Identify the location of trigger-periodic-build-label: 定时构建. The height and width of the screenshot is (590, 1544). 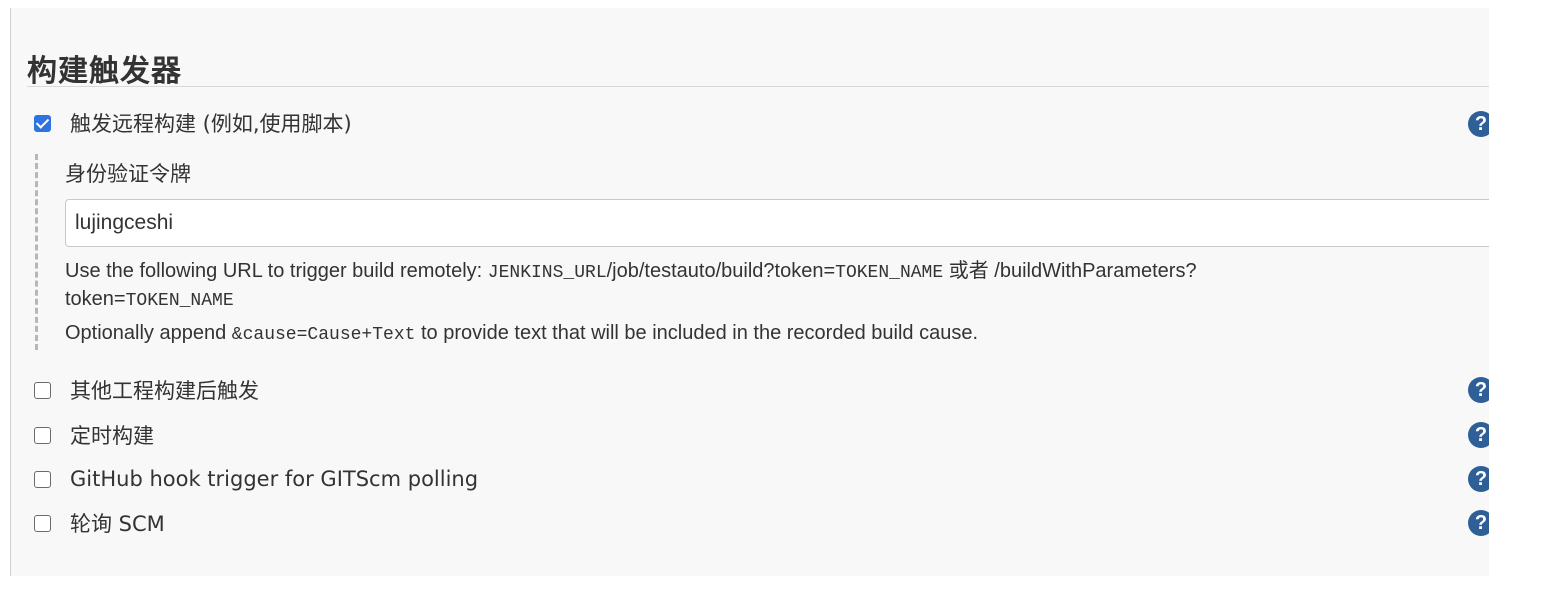
(112, 436).